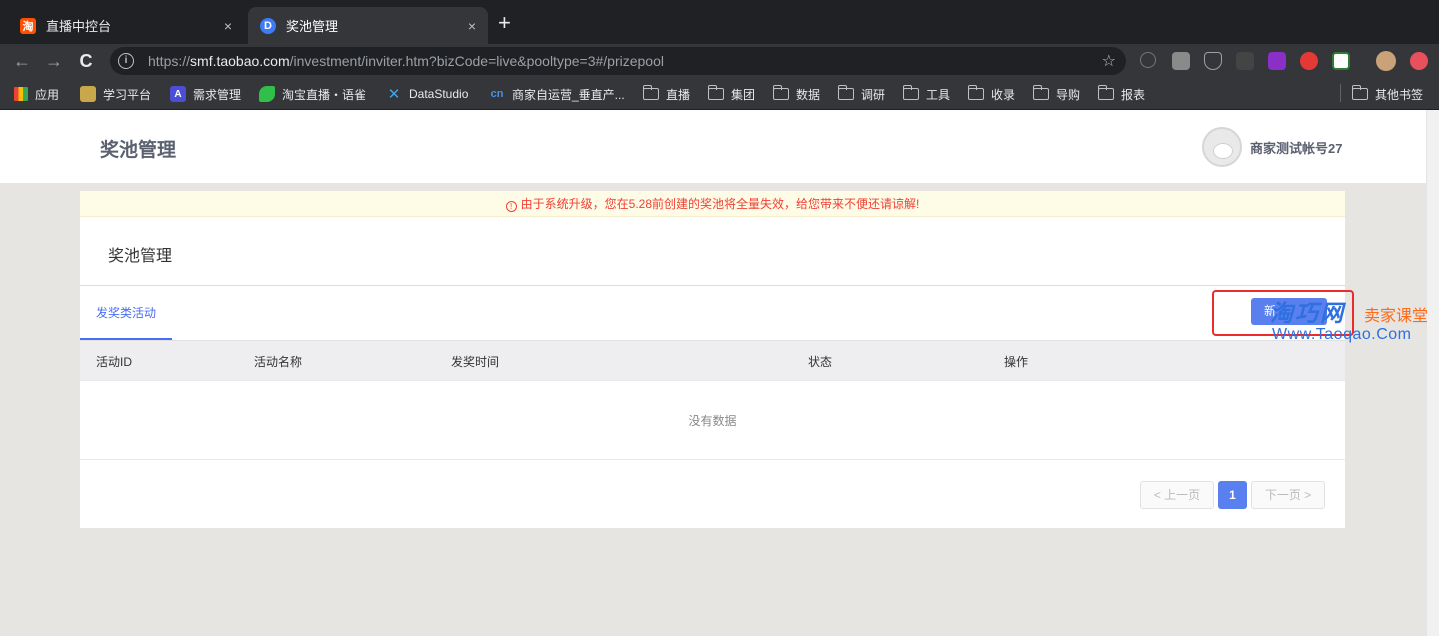  Describe the element at coordinates (666, 94) in the screenshot. I see `bookmark-folder-live: 直播` at that location.